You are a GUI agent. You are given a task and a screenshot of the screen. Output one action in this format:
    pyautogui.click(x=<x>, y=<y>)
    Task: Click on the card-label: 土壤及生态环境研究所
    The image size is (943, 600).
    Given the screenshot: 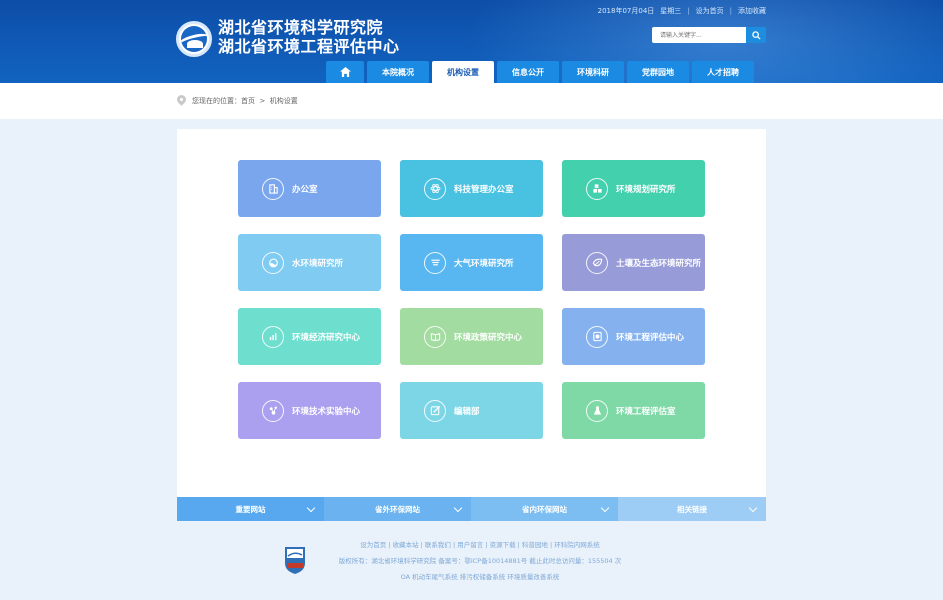 What is the action you would take?
    pyautogui.click(x=659, y=263)
    